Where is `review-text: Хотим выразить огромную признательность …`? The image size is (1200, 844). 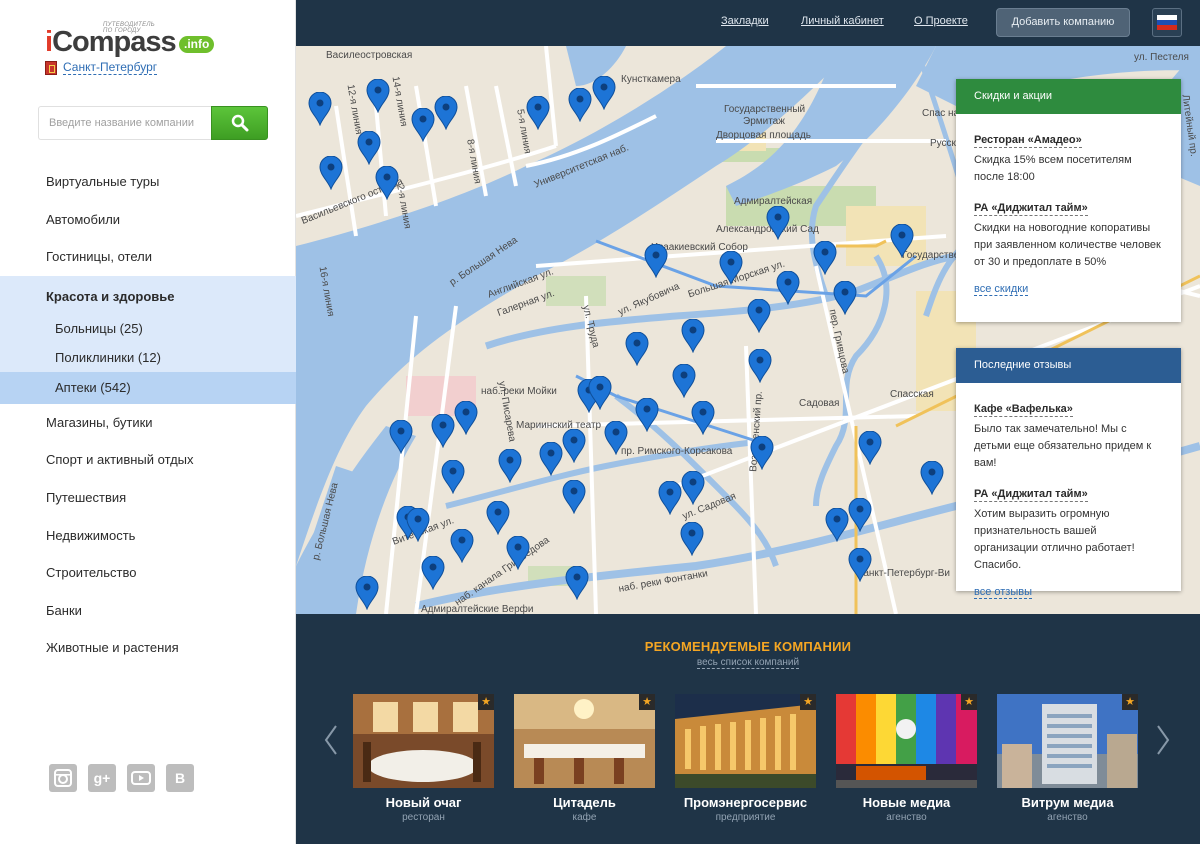
review-text: Хотим выразить огромную признательность … is located at coordinates (1054, 539).